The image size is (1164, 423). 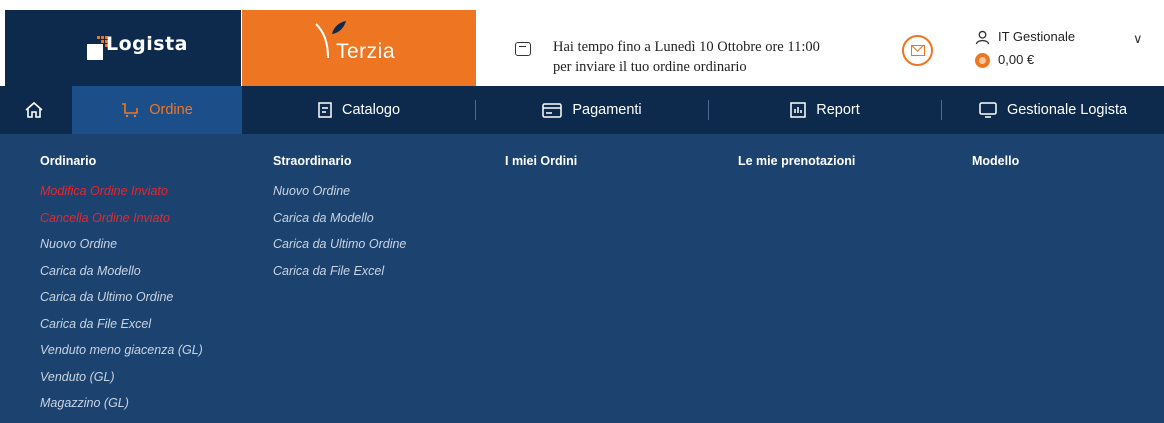 I want to click on tab-pagamenti-label: Pagamenti, so click(x=607, y=110).